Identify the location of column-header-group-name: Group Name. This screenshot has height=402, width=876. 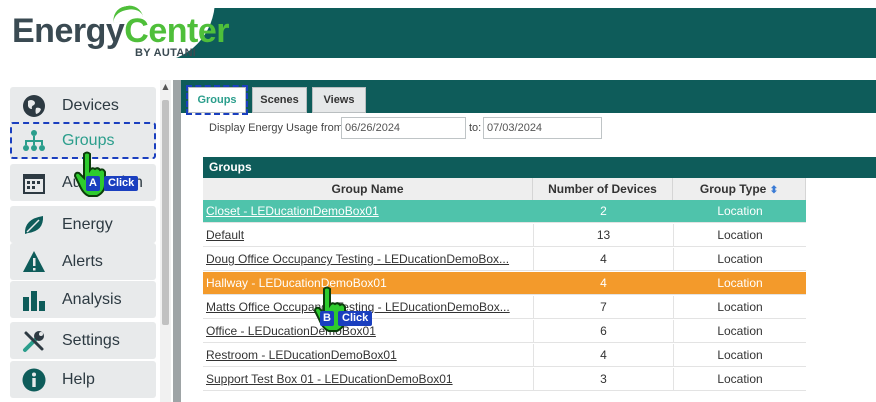
(368, 189).